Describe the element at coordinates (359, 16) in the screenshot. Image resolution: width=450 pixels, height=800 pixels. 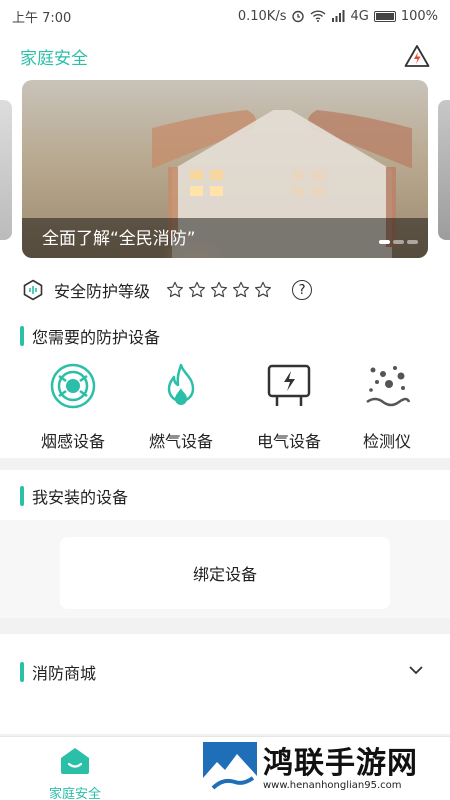
I see `network-type: 4G` at that location.